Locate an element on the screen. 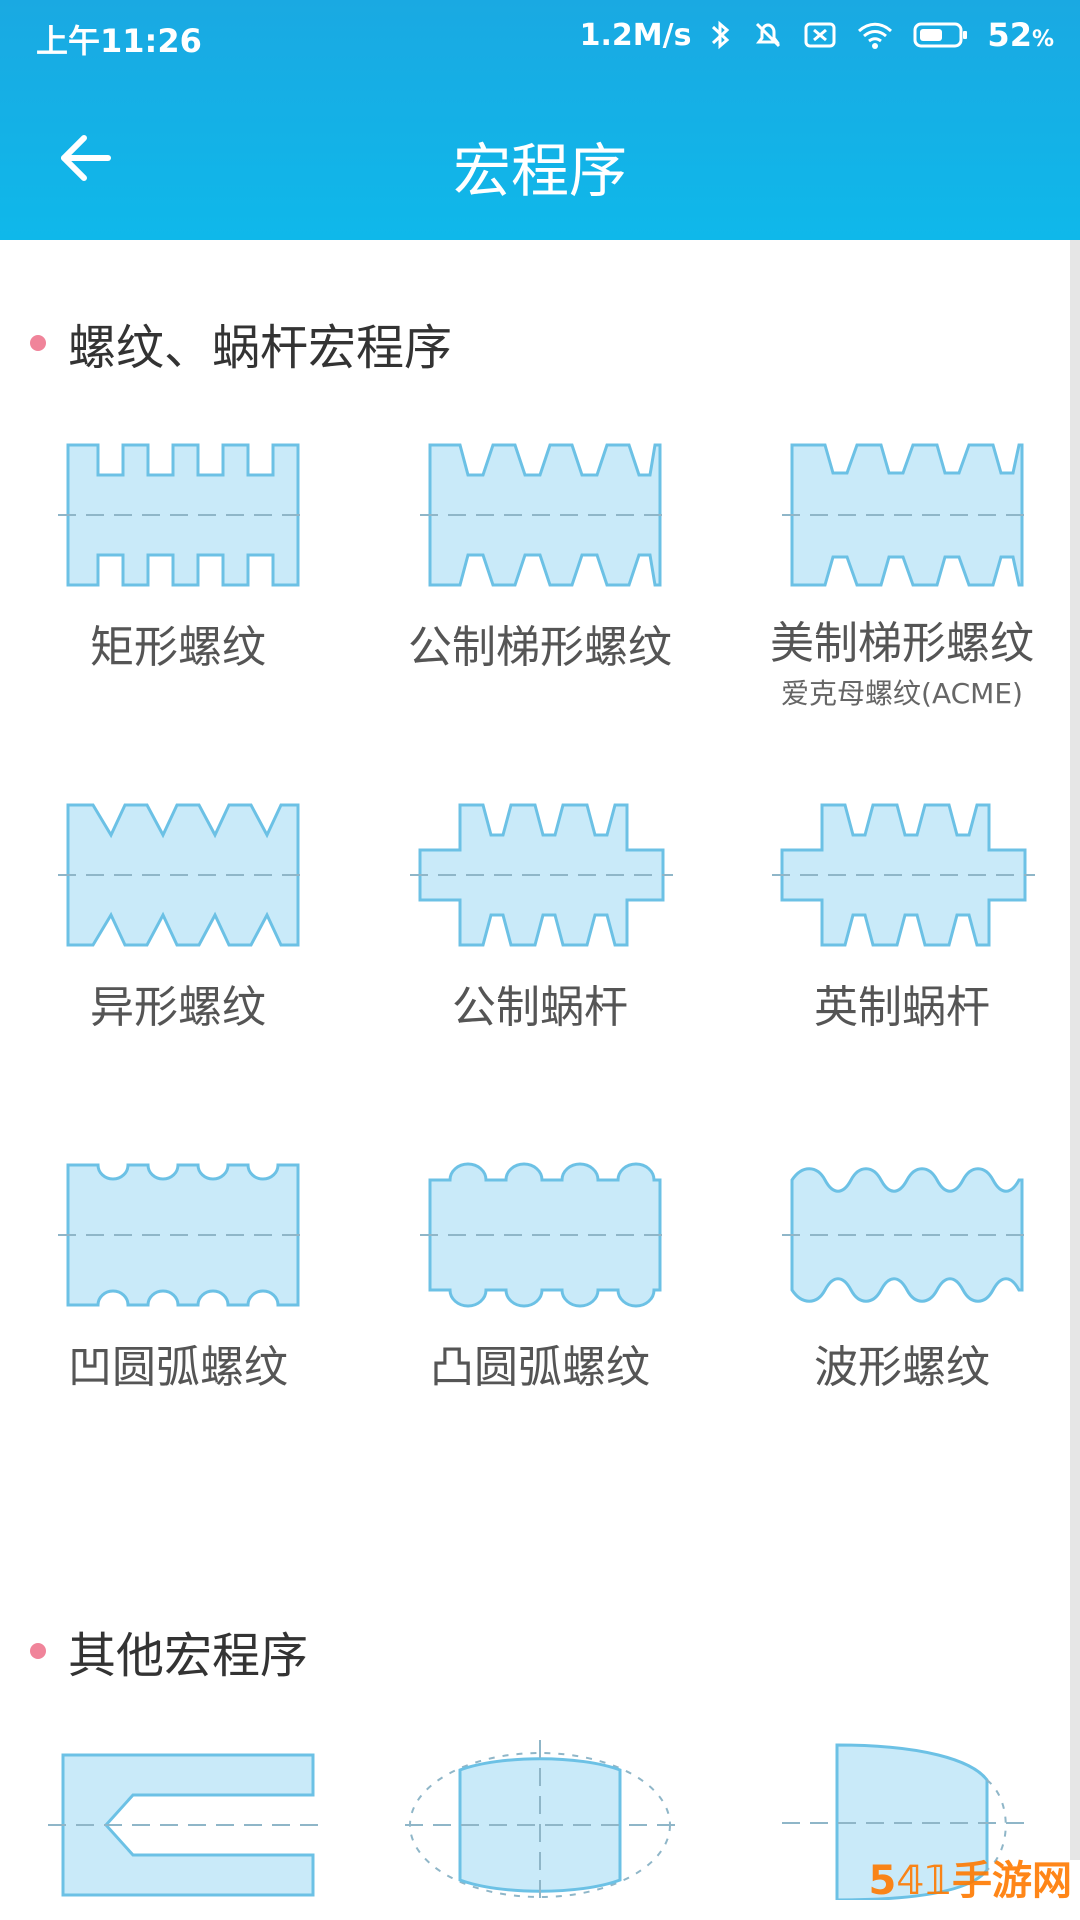 Image resolution: width=1080 pixels, height=1920 pixels. status-time: 上午11:26 is located at coordinates (119, 41).